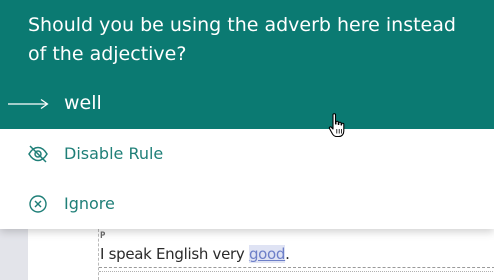 The image size is (494, 280). What do you see at coordinates (296, 267) in the screenshot?
I see `paragraph-border` at bounding box center [296, 267].